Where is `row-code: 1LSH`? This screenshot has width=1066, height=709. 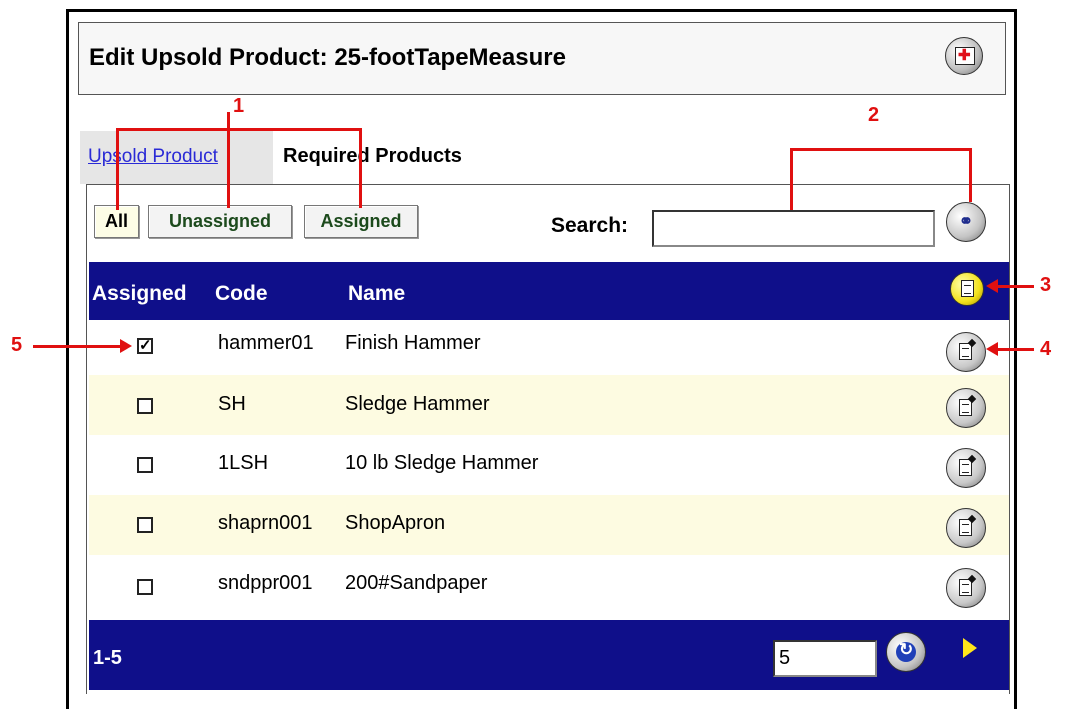
row-code: 1LSH is located at coordinates (243, 463).